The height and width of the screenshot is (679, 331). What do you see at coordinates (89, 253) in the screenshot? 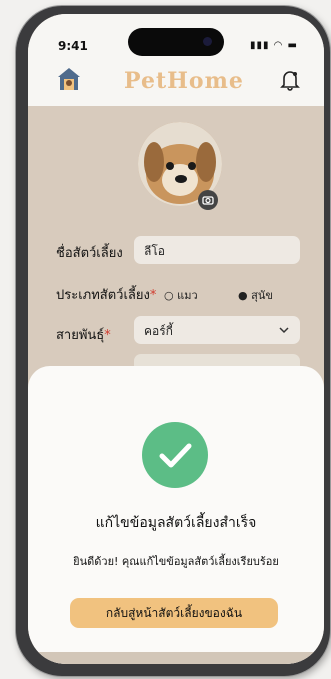
I see `pet-name-label: ชื่อสัตว์เลี้ยง` at bounding box center [89, 253].